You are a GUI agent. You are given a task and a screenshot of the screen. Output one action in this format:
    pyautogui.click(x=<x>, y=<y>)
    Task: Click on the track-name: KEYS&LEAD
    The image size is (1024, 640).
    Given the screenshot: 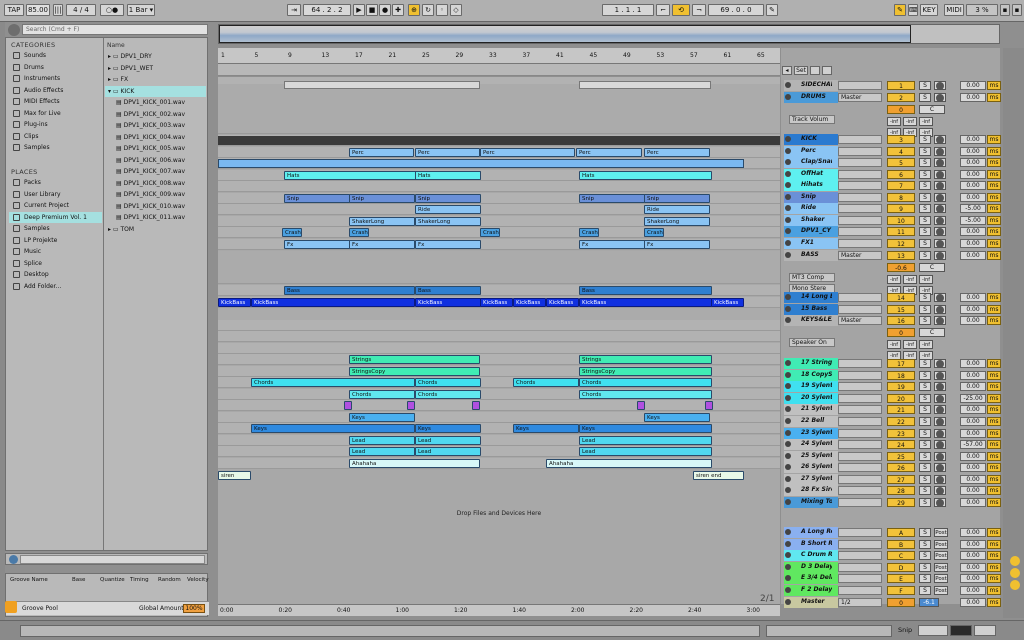 What is the action you would take?
    pyautogui.click(x=812, y=320)
    